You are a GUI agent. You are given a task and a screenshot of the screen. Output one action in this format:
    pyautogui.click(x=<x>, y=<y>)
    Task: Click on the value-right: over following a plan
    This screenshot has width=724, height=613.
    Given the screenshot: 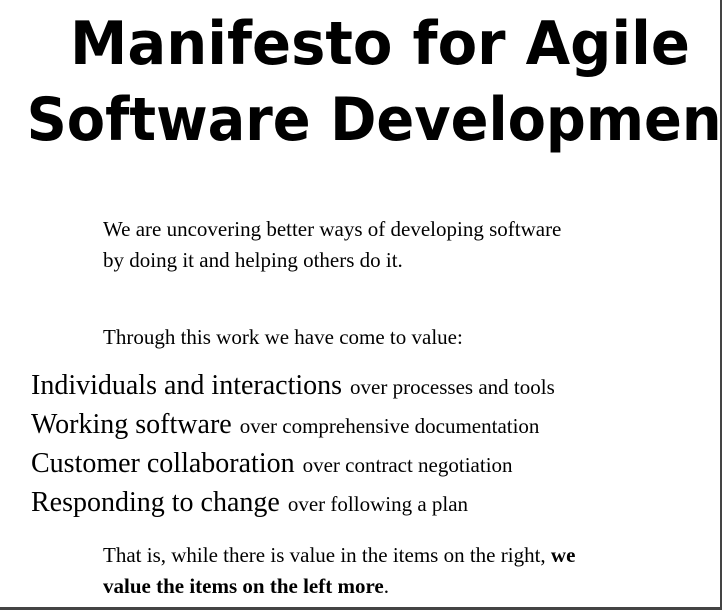 What is the action you would take?
    pyautogui.click(x=378, y=504)
    